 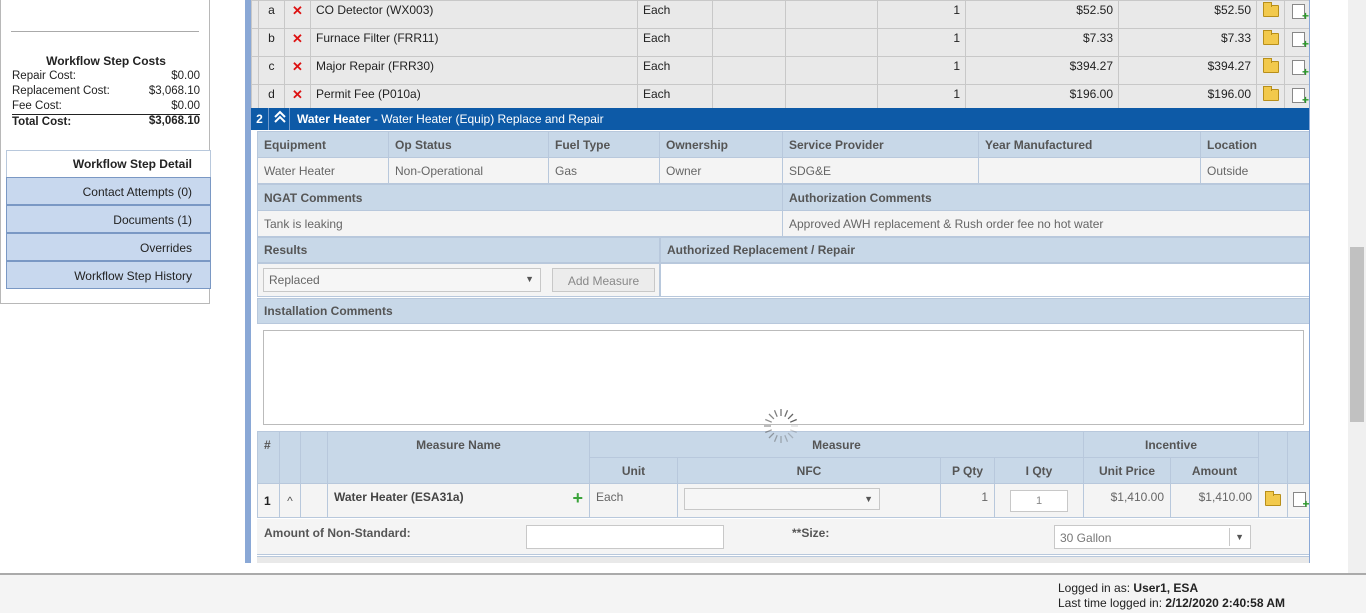 What do you see at coordinates (108, 163) in the screenshot?
I see `tab-workflow-step-detail: Workflow Step Detail` at bounding box center [108, 163].